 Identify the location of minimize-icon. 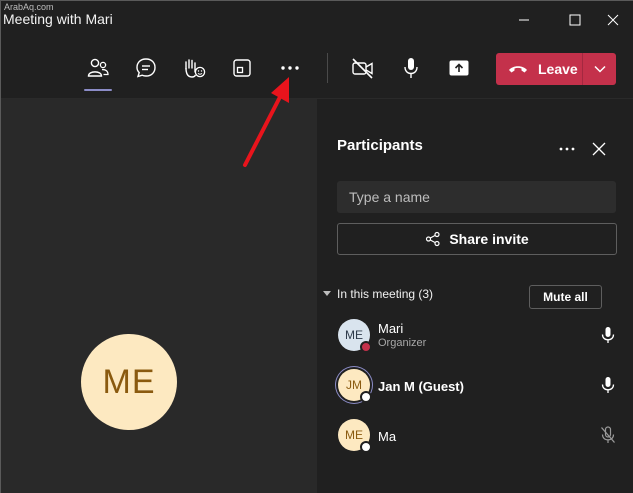
(524, 20).